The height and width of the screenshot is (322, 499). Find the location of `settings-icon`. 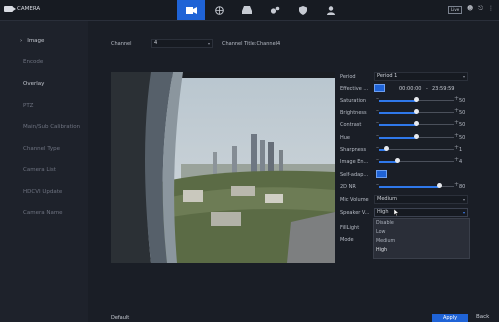

settings-icon is located at coordinates (275, 10).